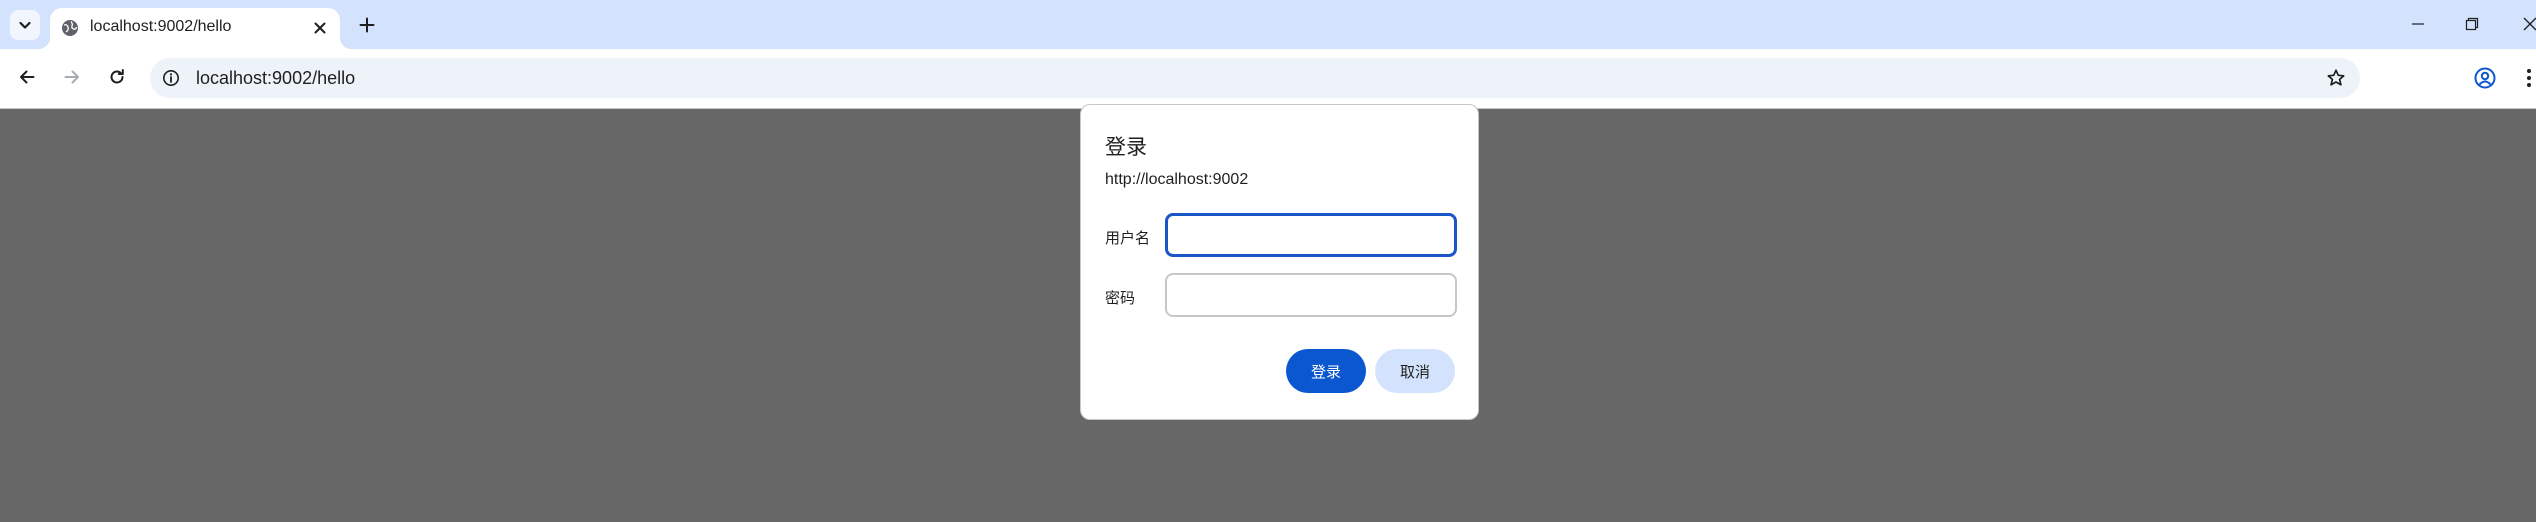 This screenshot has height=522, width=2536. I want to click on profile-icon, so click(2485, 78).